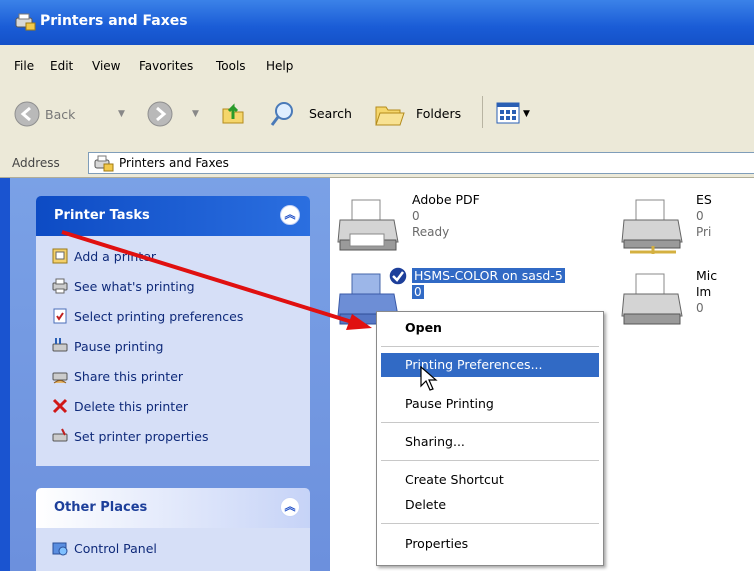 This screenshot has height=571, width=754. Describe the element at coordinates (451, 227) in the screenshot. I see `printer-item: Adobe PDF 0 Ready` at that location.